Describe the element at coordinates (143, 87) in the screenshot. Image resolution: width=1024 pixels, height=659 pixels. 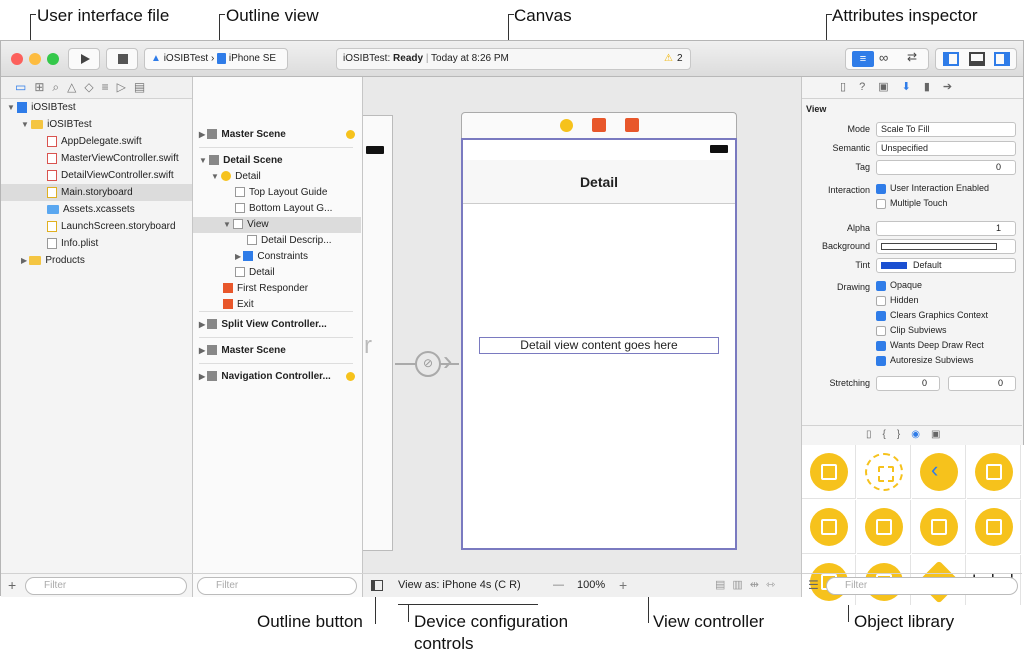
I see `report-icon: ▤` at that location.